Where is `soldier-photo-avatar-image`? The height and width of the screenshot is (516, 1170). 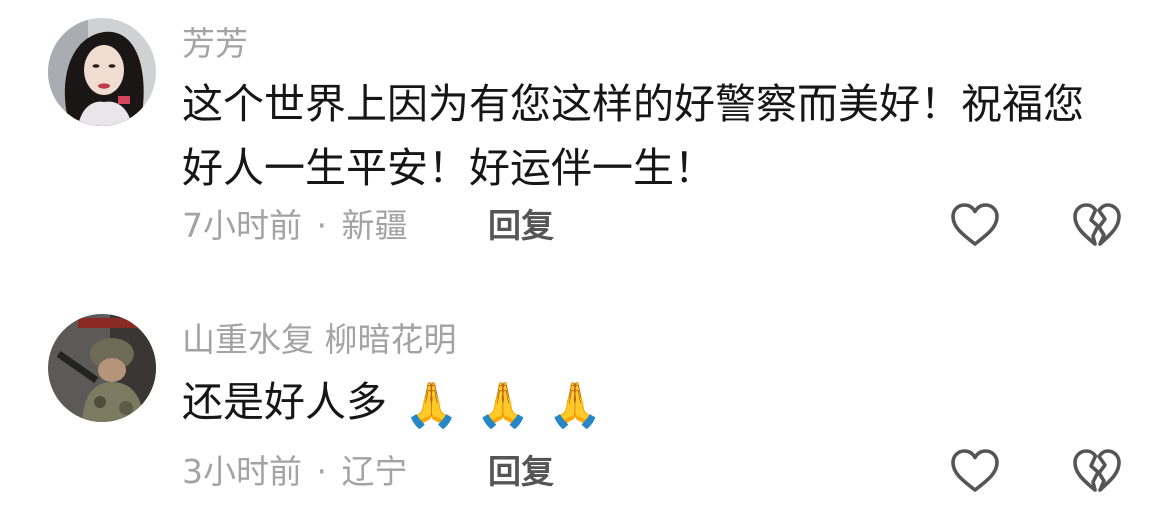 soldier-photo-avatar-image is located at coordinates (102, 368).